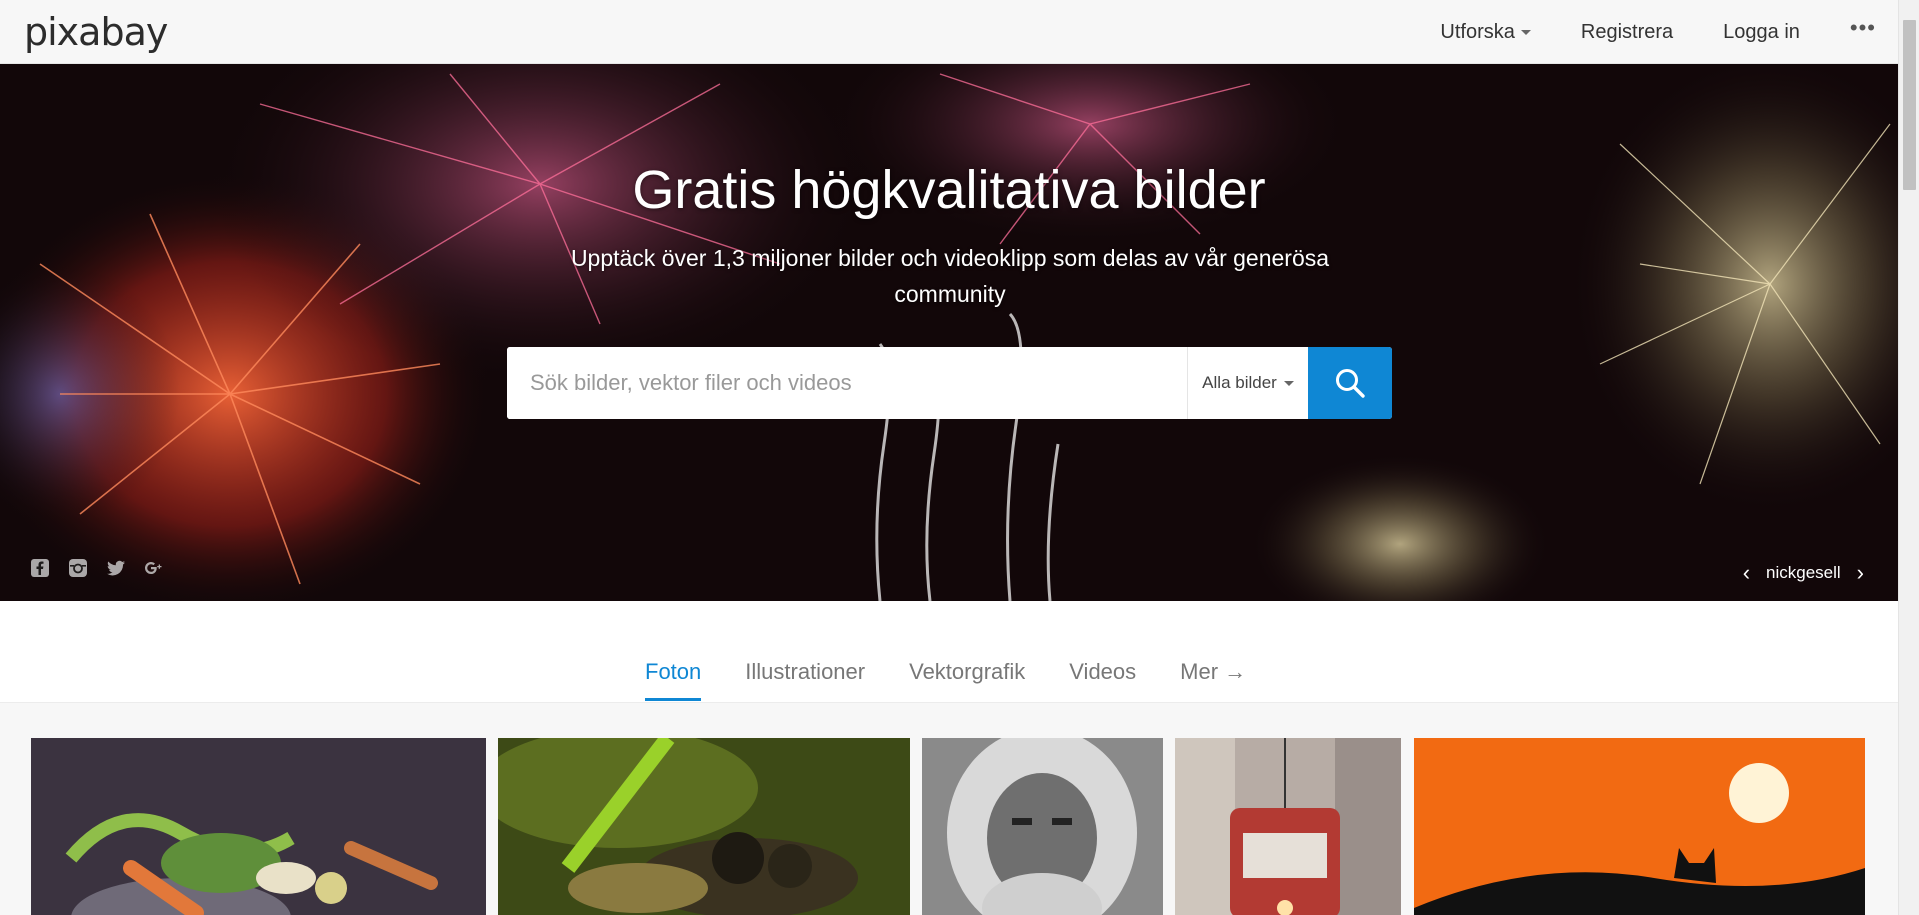 The image size is (1919, 915). I want to click on previous-photo-arrow: ‹, so click(1746, 573).